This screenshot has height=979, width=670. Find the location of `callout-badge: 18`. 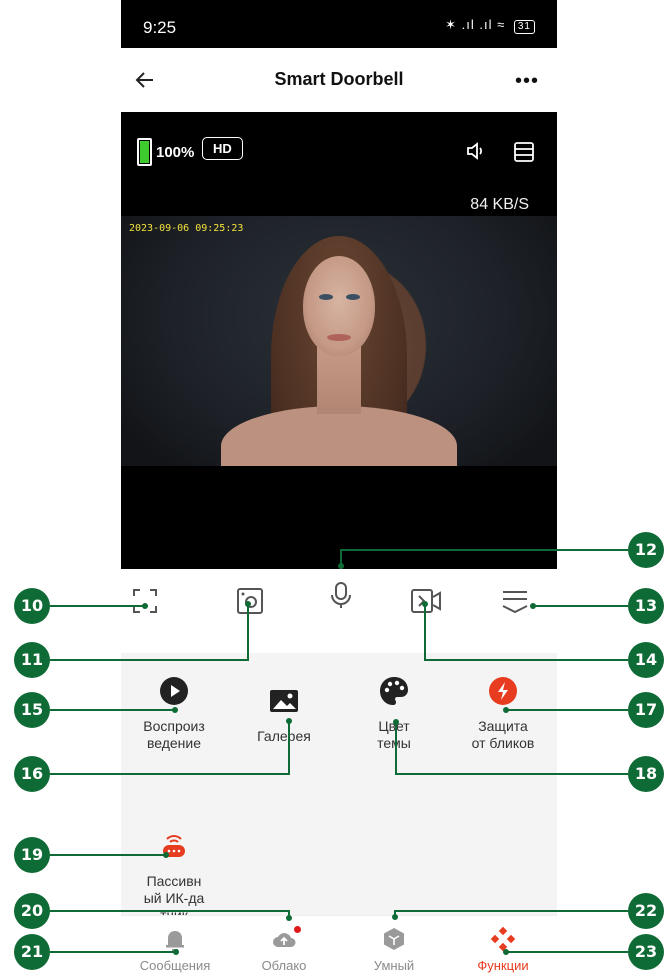

callout-badge: 18 is located at coordinates (646, 774).